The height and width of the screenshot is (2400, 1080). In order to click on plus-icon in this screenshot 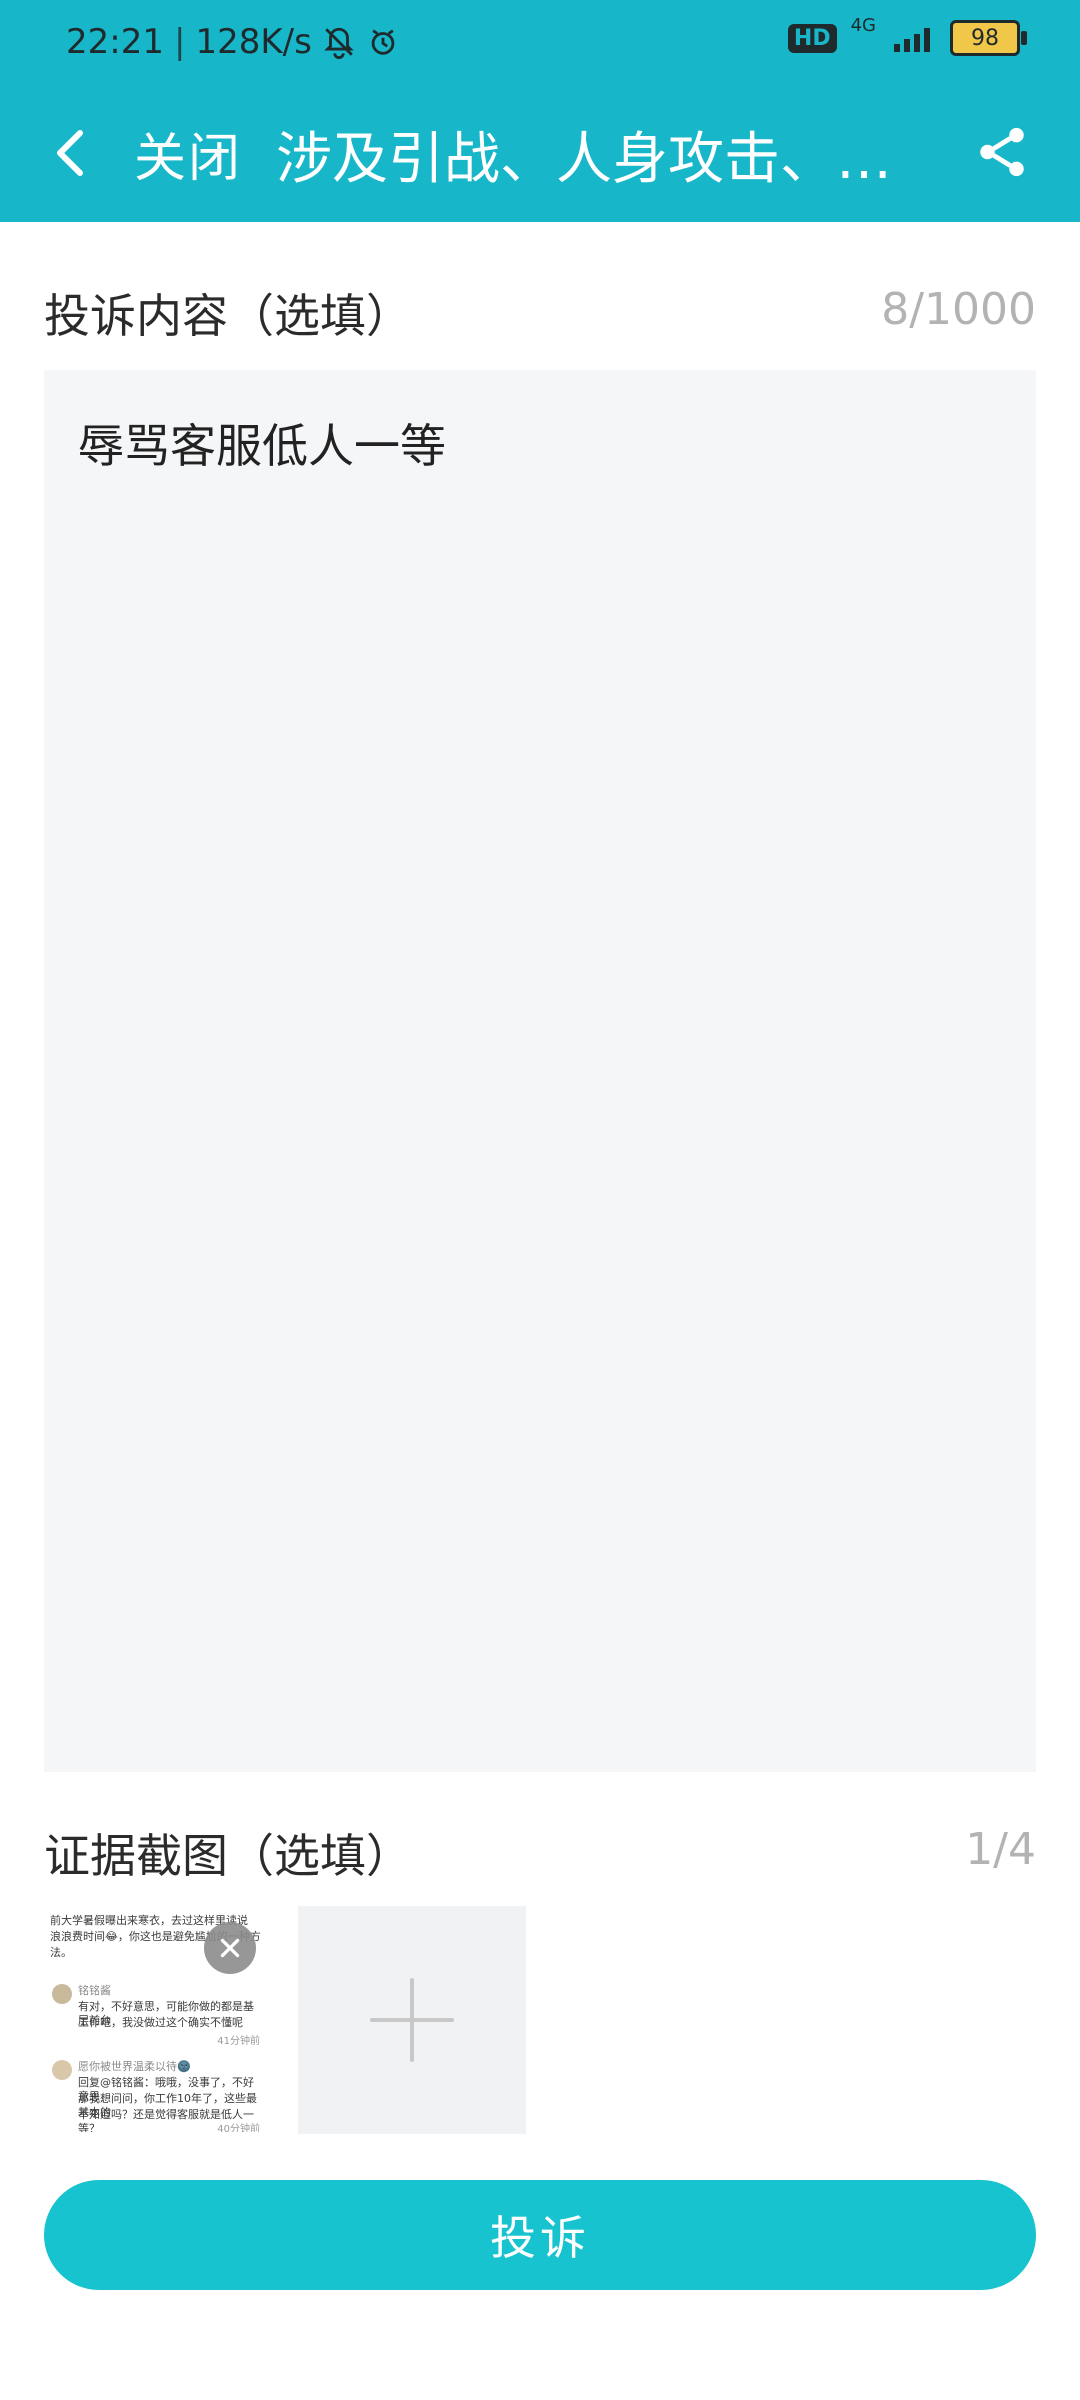, I will do `click(412, 2020)`.